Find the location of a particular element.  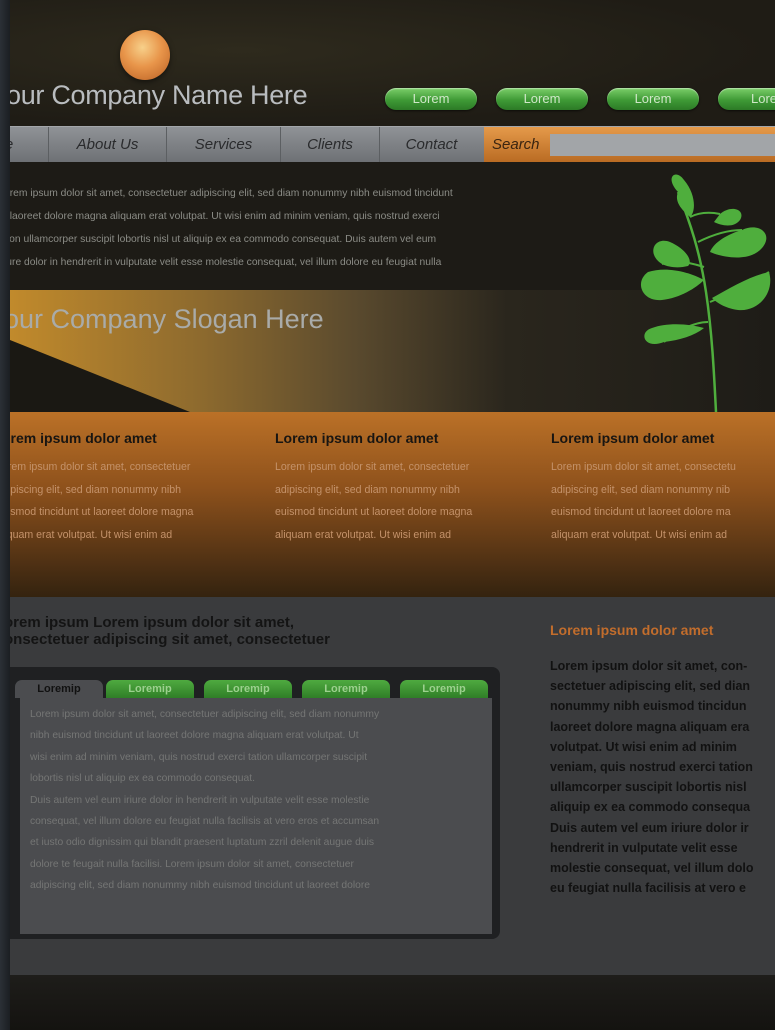

slogan-wedge is located at coordinates (100, 376).